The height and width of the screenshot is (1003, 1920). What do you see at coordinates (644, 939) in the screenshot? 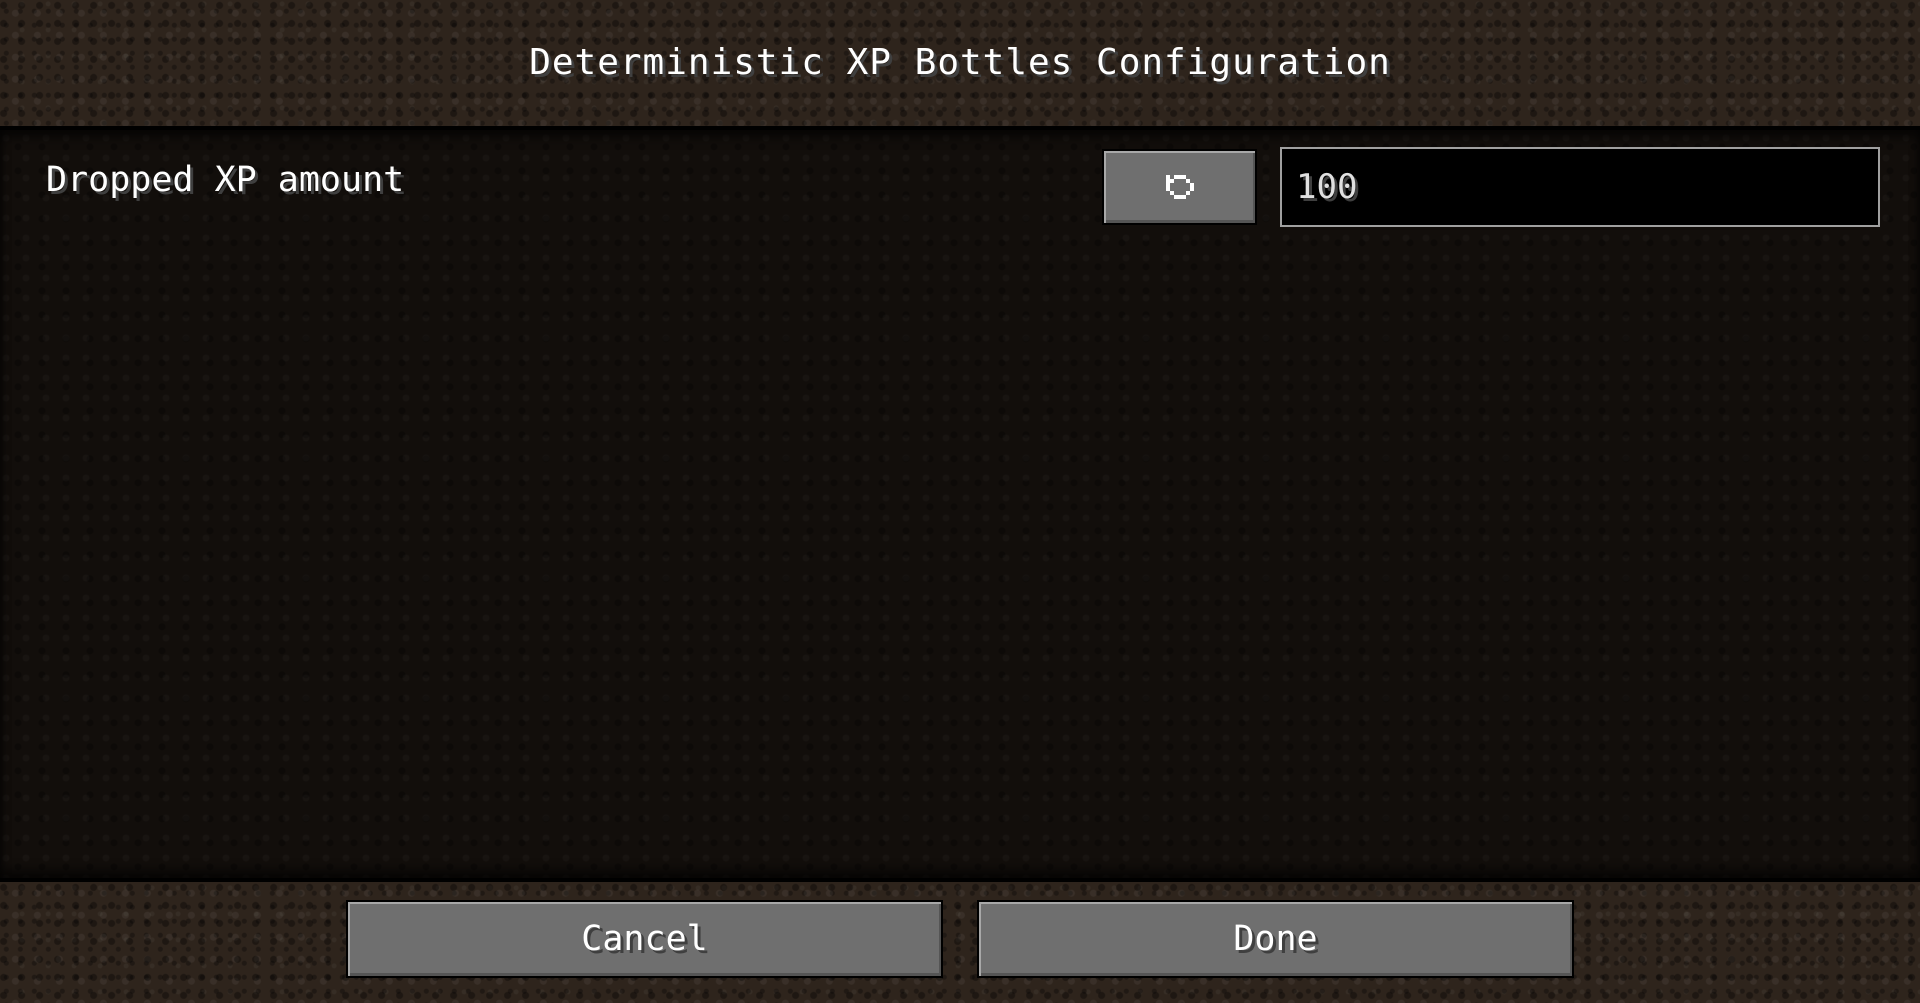
I see `cancel-button: Cancel` at bounding box center [644, 939].